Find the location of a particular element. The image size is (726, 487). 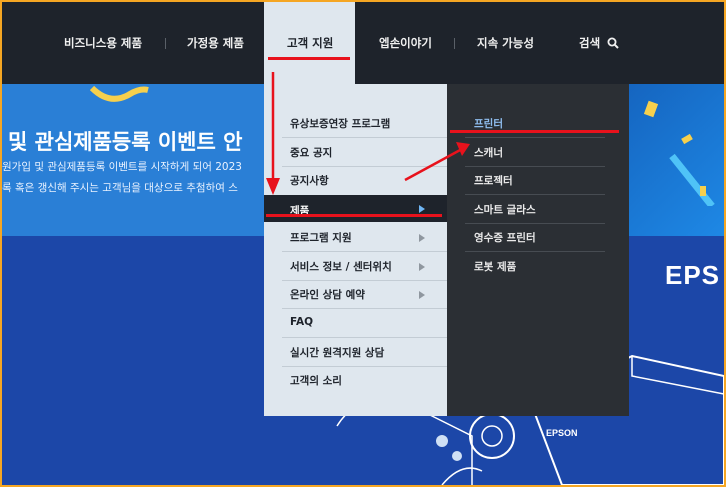

annotation-arrow-diagonal is located at coordinates (433, 164).